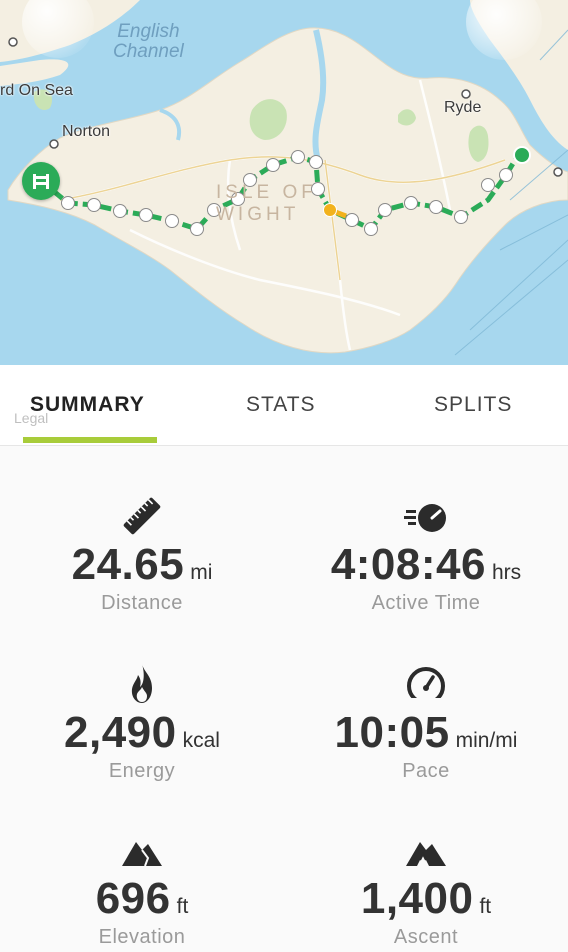 The width and height of the screenshot is (568, 952). I want to click on distance-unit: mi, so click(201, 572).